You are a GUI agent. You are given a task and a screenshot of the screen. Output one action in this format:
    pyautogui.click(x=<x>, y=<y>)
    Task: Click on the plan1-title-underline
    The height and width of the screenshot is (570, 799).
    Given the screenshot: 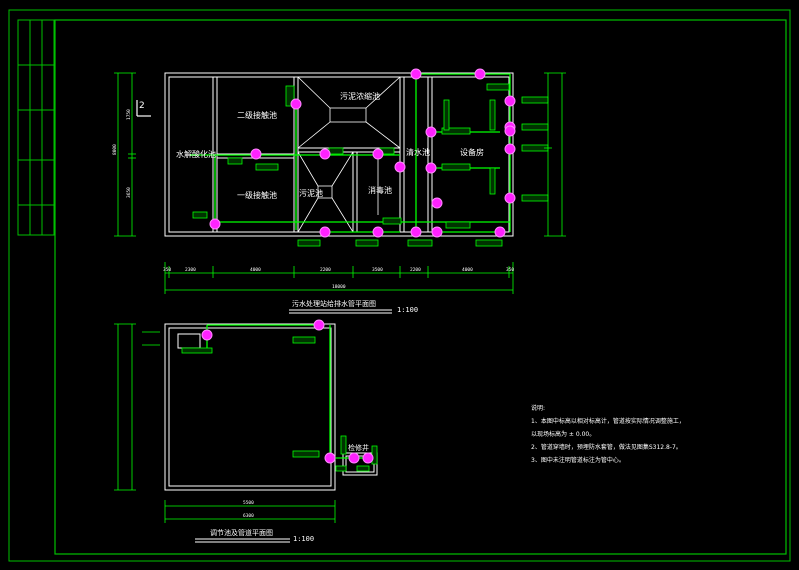 What is the action you would take?
    pyautogui.click(x=340, y=311)
    